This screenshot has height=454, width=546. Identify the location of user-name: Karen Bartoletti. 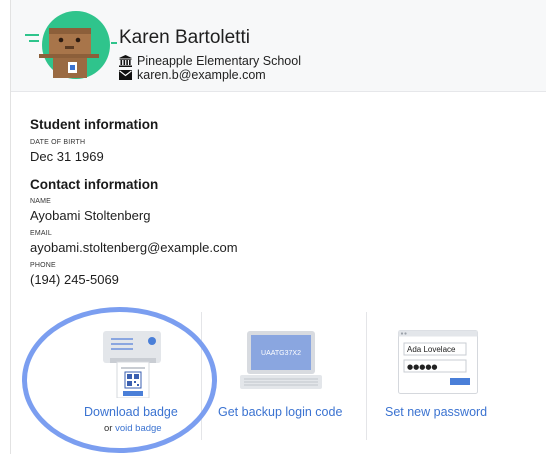
(184, 37).